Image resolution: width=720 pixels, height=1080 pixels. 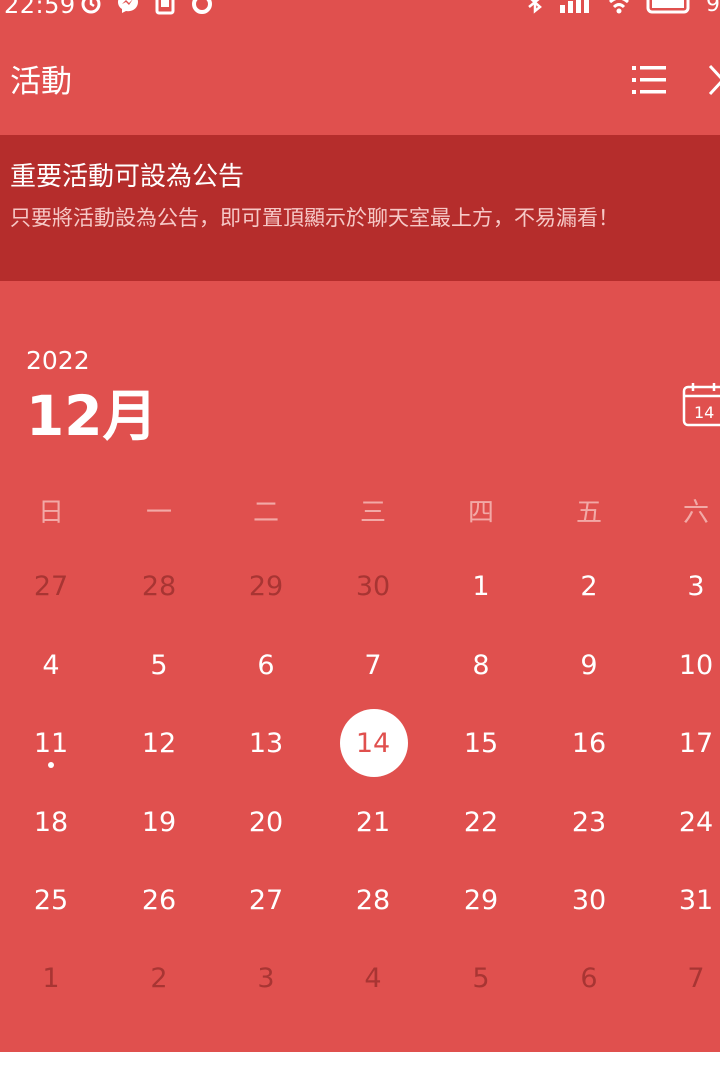 I want to click on status-time: 22:59, so click(x=40, y=9).